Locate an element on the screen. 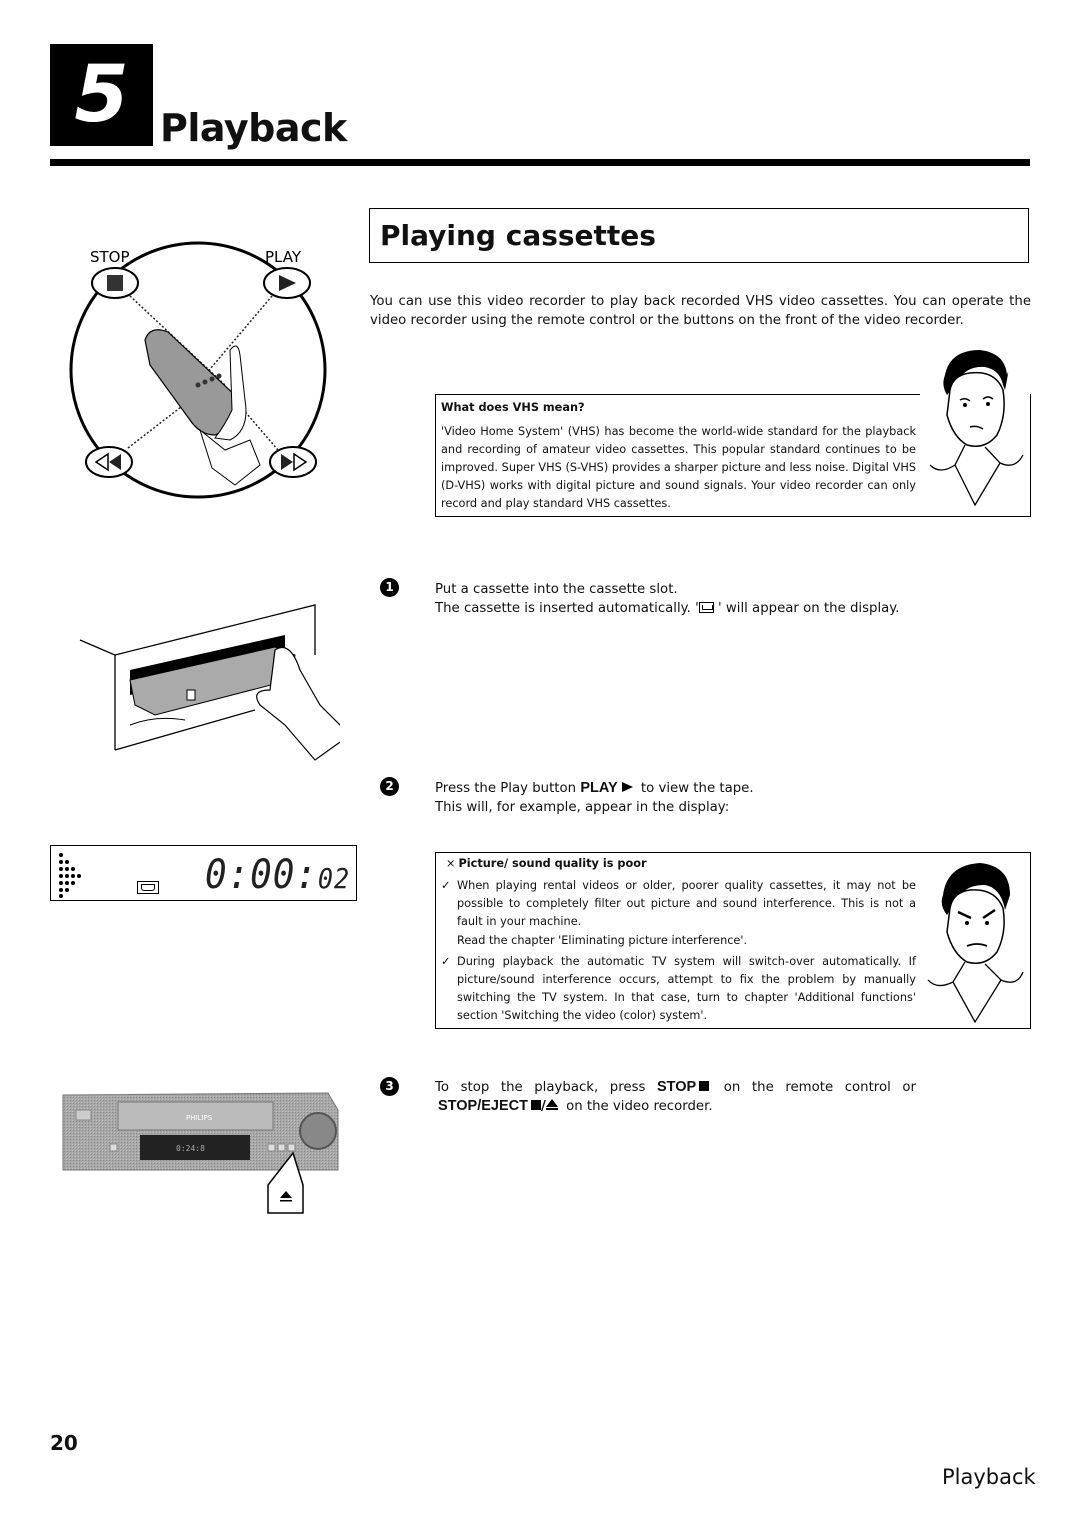 This screenshot has height=1528, width=1080. remote-control-diagram: STOP PLAY is located at coordinates (198, 370).